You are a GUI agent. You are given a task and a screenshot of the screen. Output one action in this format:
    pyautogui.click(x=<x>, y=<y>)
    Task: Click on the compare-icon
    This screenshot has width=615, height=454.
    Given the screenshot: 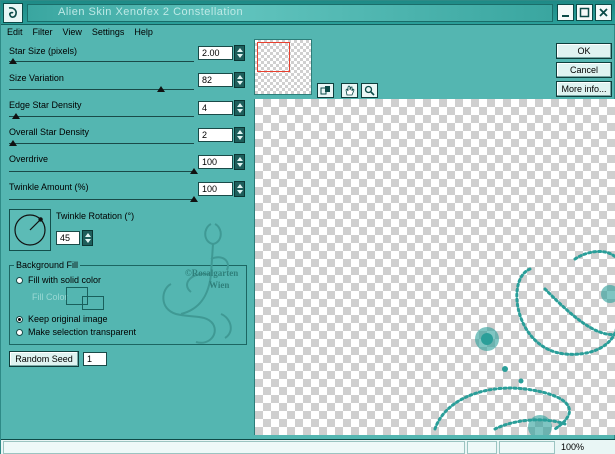 What is the action you would take?
    pyautogui.click(x=325, y=90)
    